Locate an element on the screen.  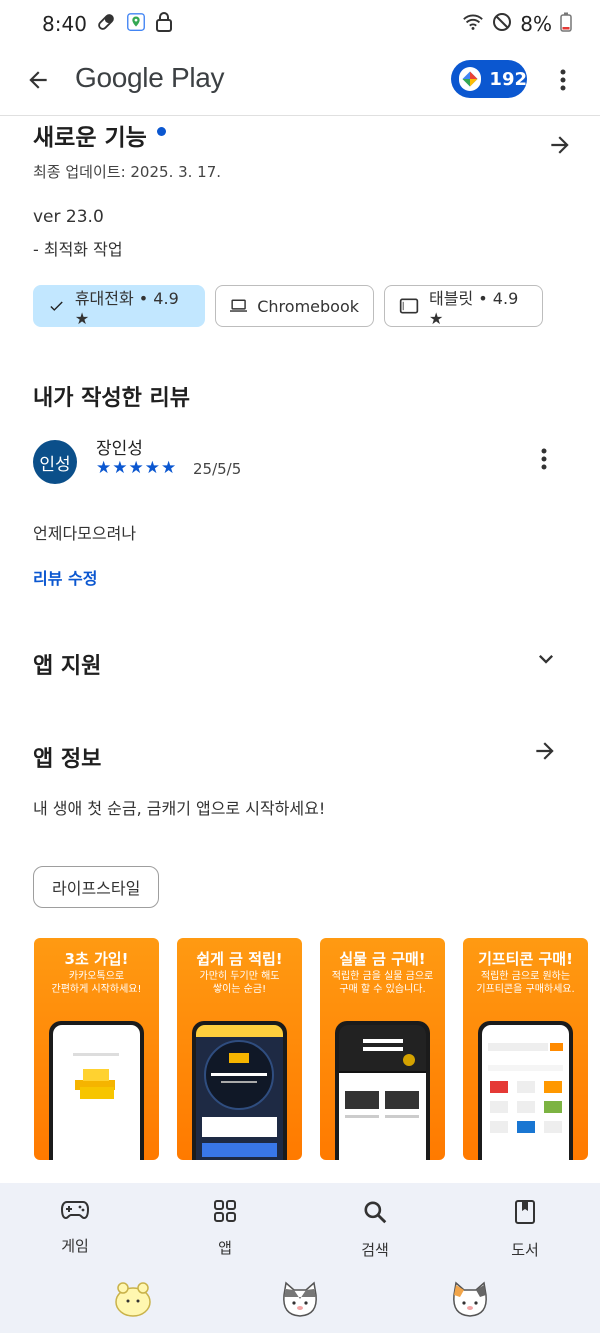
review-text: 언제다모으려나 is located at coordinates (85, 533).